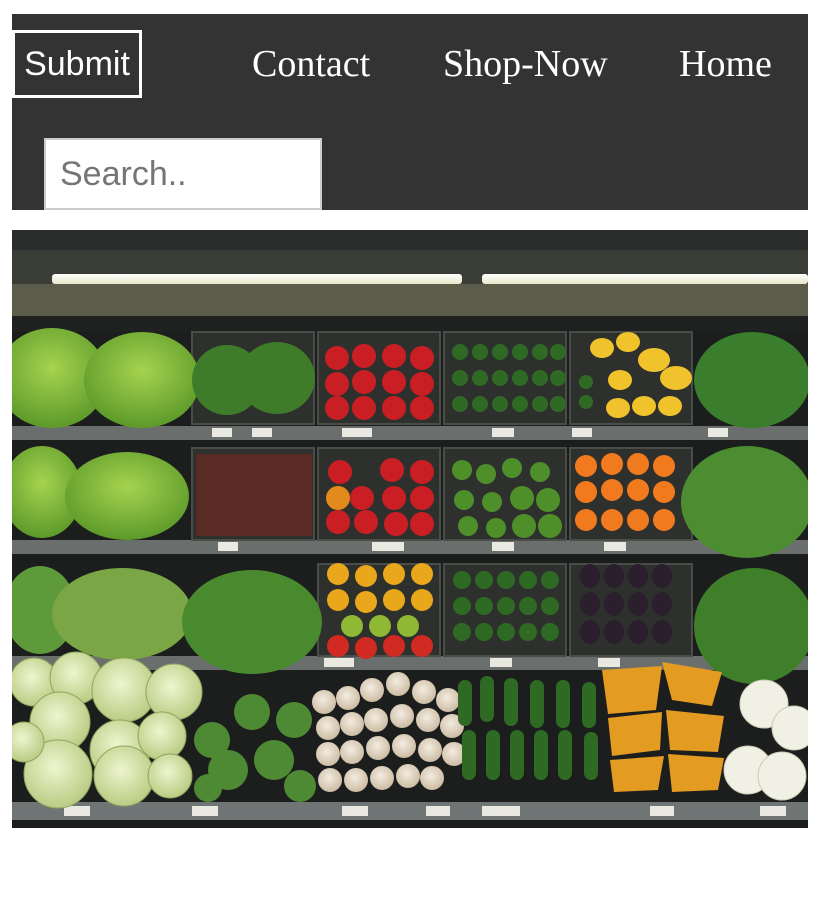  What do you see at coordinates (106, 378) in the screenshot?
I see `lettuce-left` at bounding box center [106, 378].